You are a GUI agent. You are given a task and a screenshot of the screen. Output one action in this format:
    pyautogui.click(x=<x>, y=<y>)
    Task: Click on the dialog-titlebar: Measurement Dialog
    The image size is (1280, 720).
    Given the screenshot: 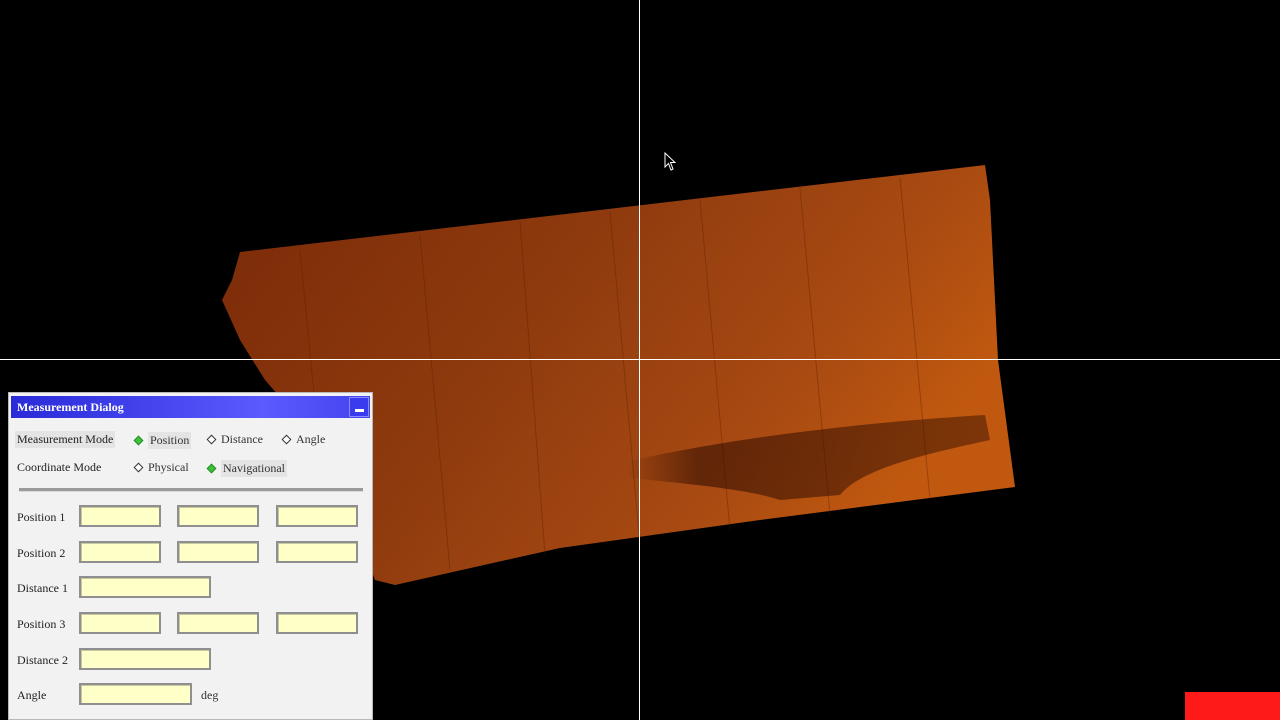 What is the action you would take?
    pyautogui.click(x=190, y=407)
    